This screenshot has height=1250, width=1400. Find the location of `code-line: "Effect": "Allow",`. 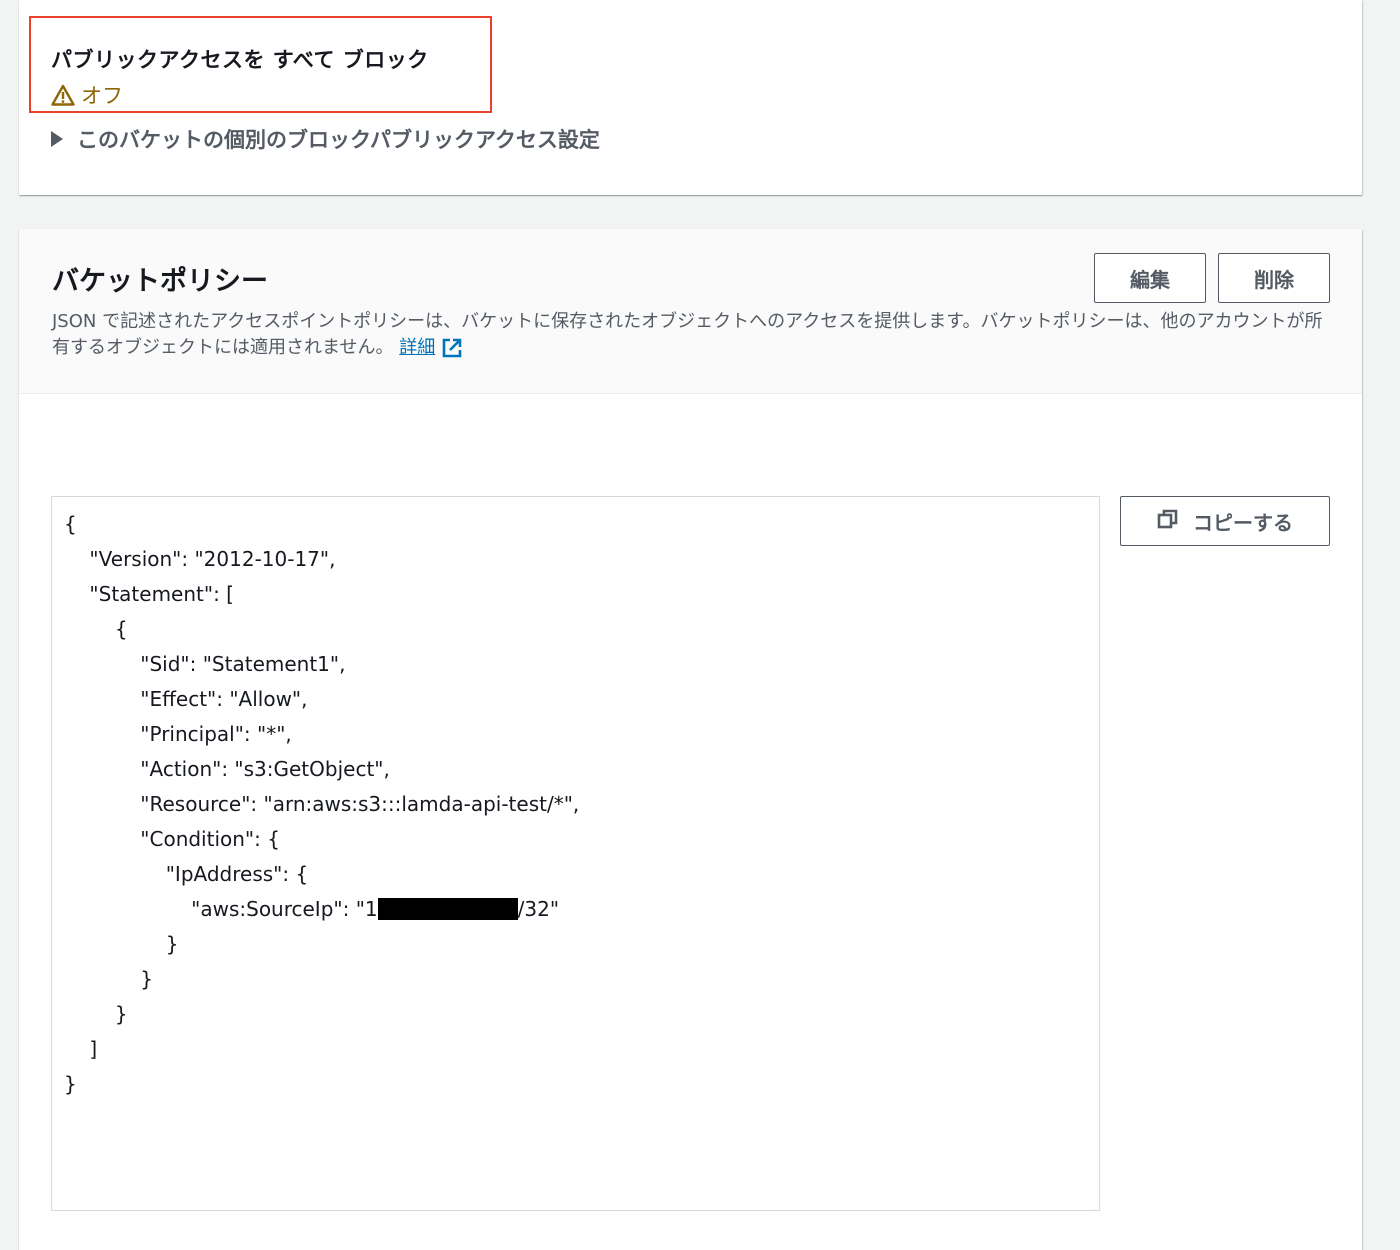

code-line: "Effect": "Allow", is located at coordinates (186, 699).